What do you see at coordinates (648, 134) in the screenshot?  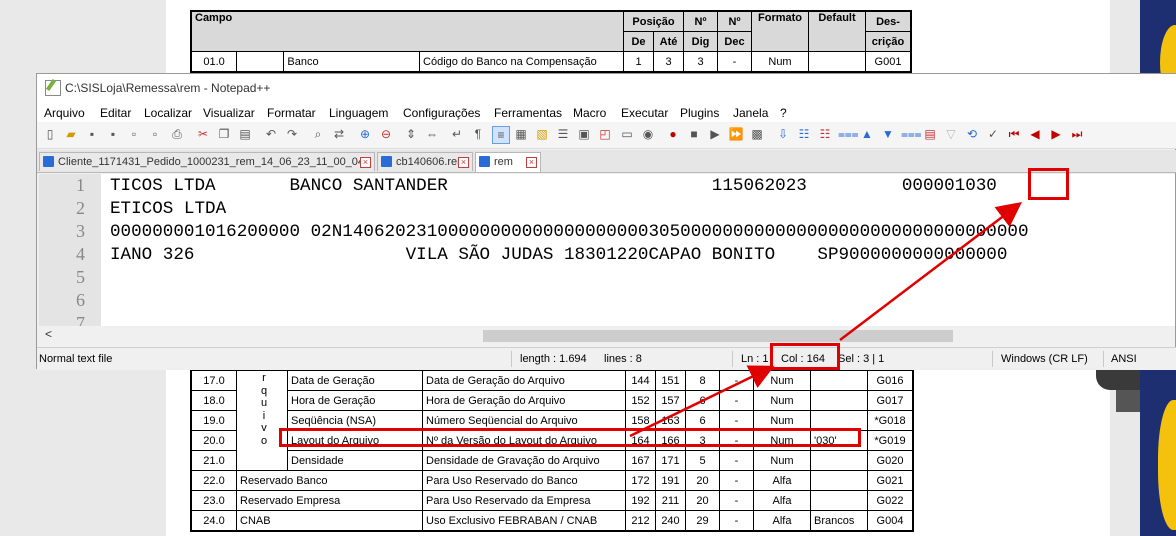 I see `eye-icon: ◉` at bounding box center [648, 134].